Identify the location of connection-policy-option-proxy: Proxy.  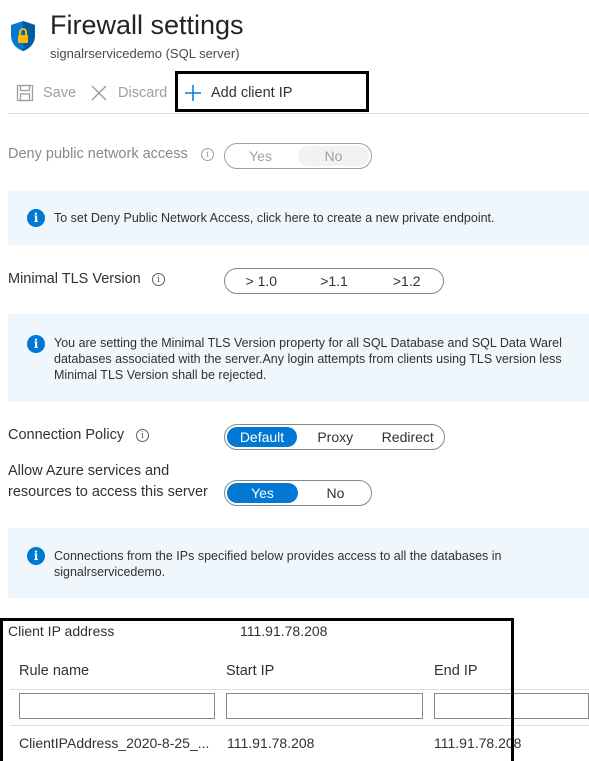
(335, 437).